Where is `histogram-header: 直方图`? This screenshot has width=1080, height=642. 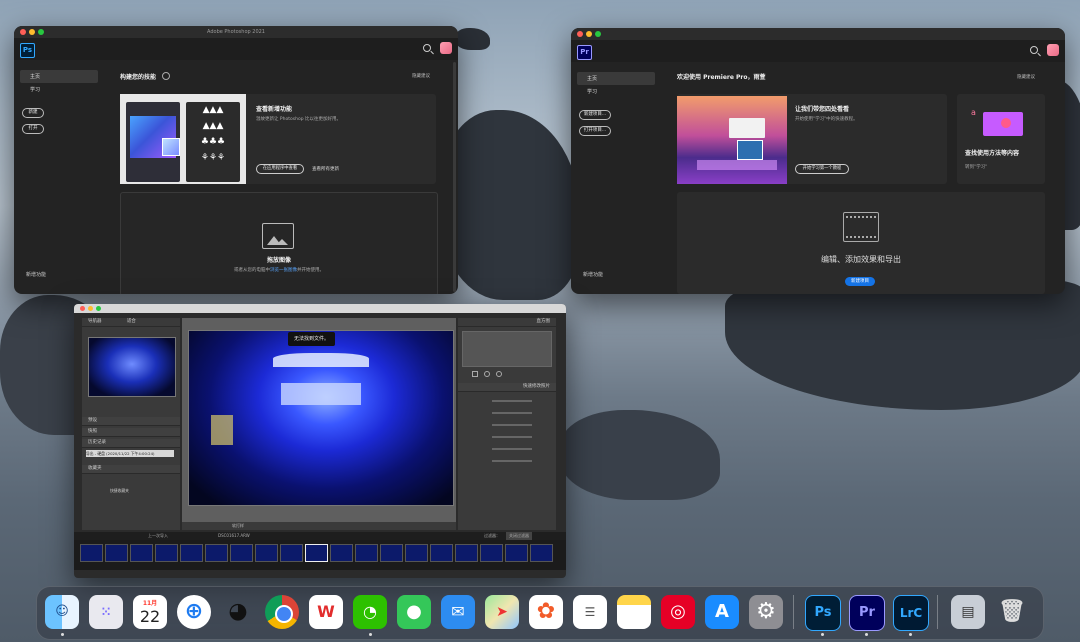
histogram-header: 直方图 is located at coordinates (507, 322).